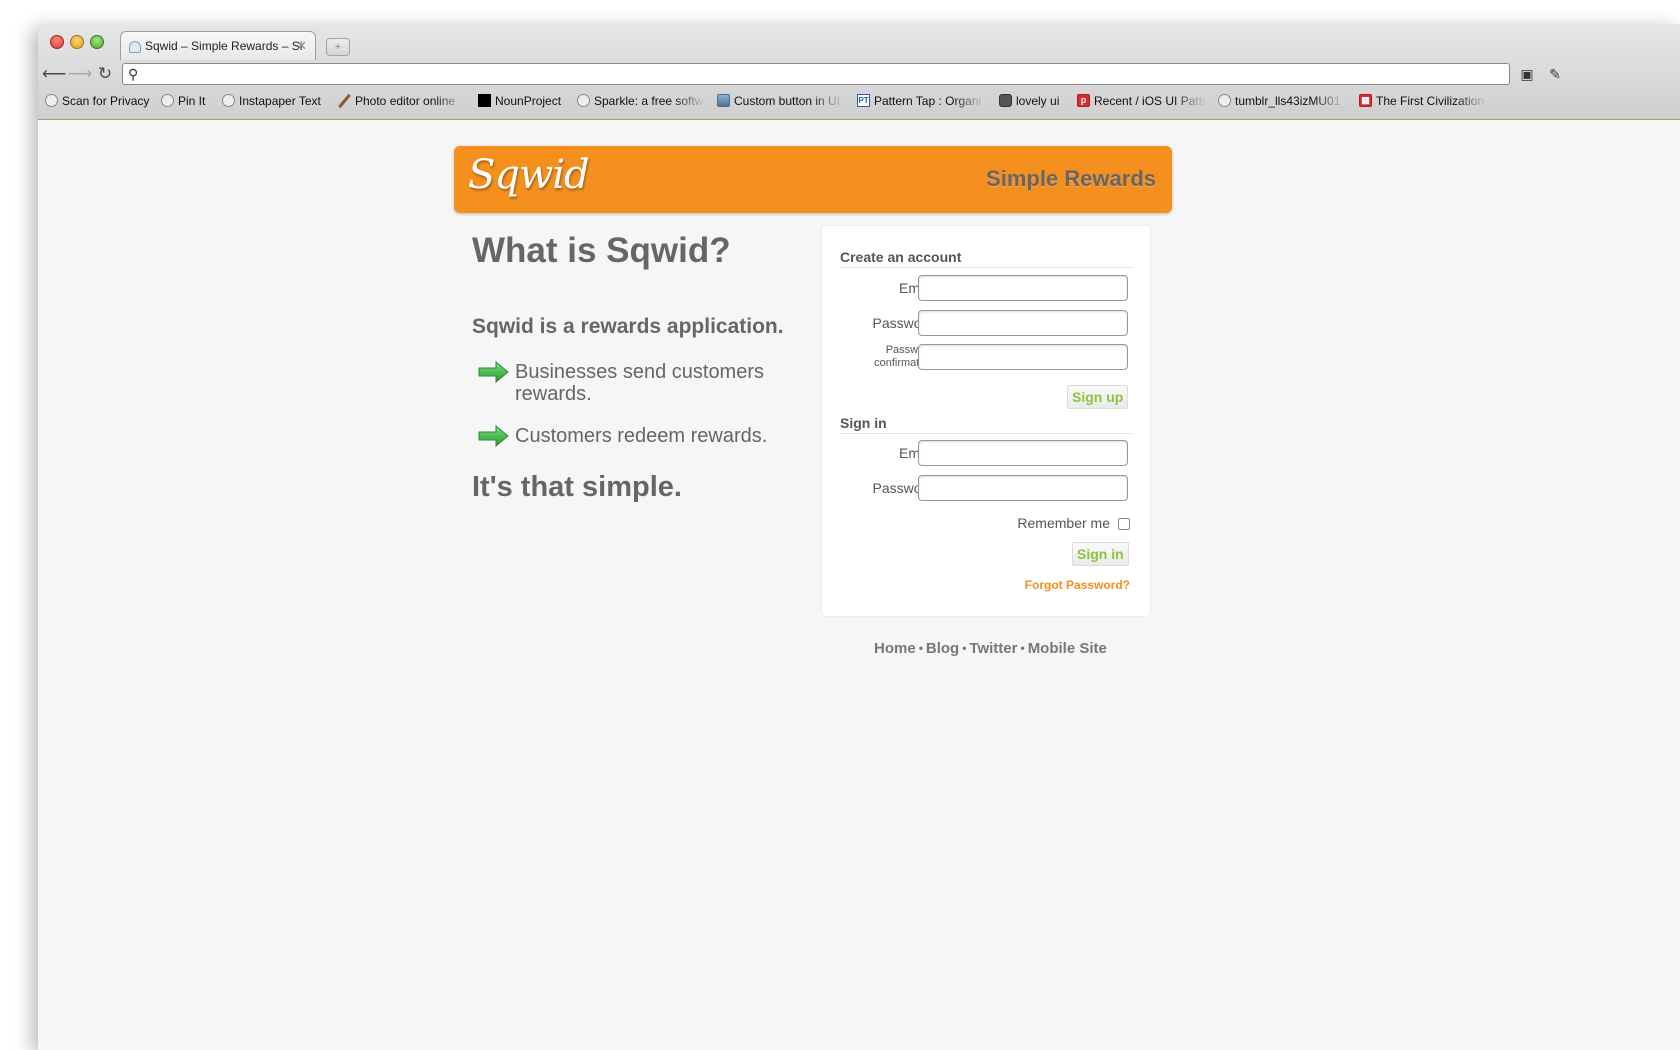 The width and height of the screenshot is (1680, 1050). Describe the element at coordinates (105, 74) in the screenshot. I see `reload-icon: ↻` at that location.